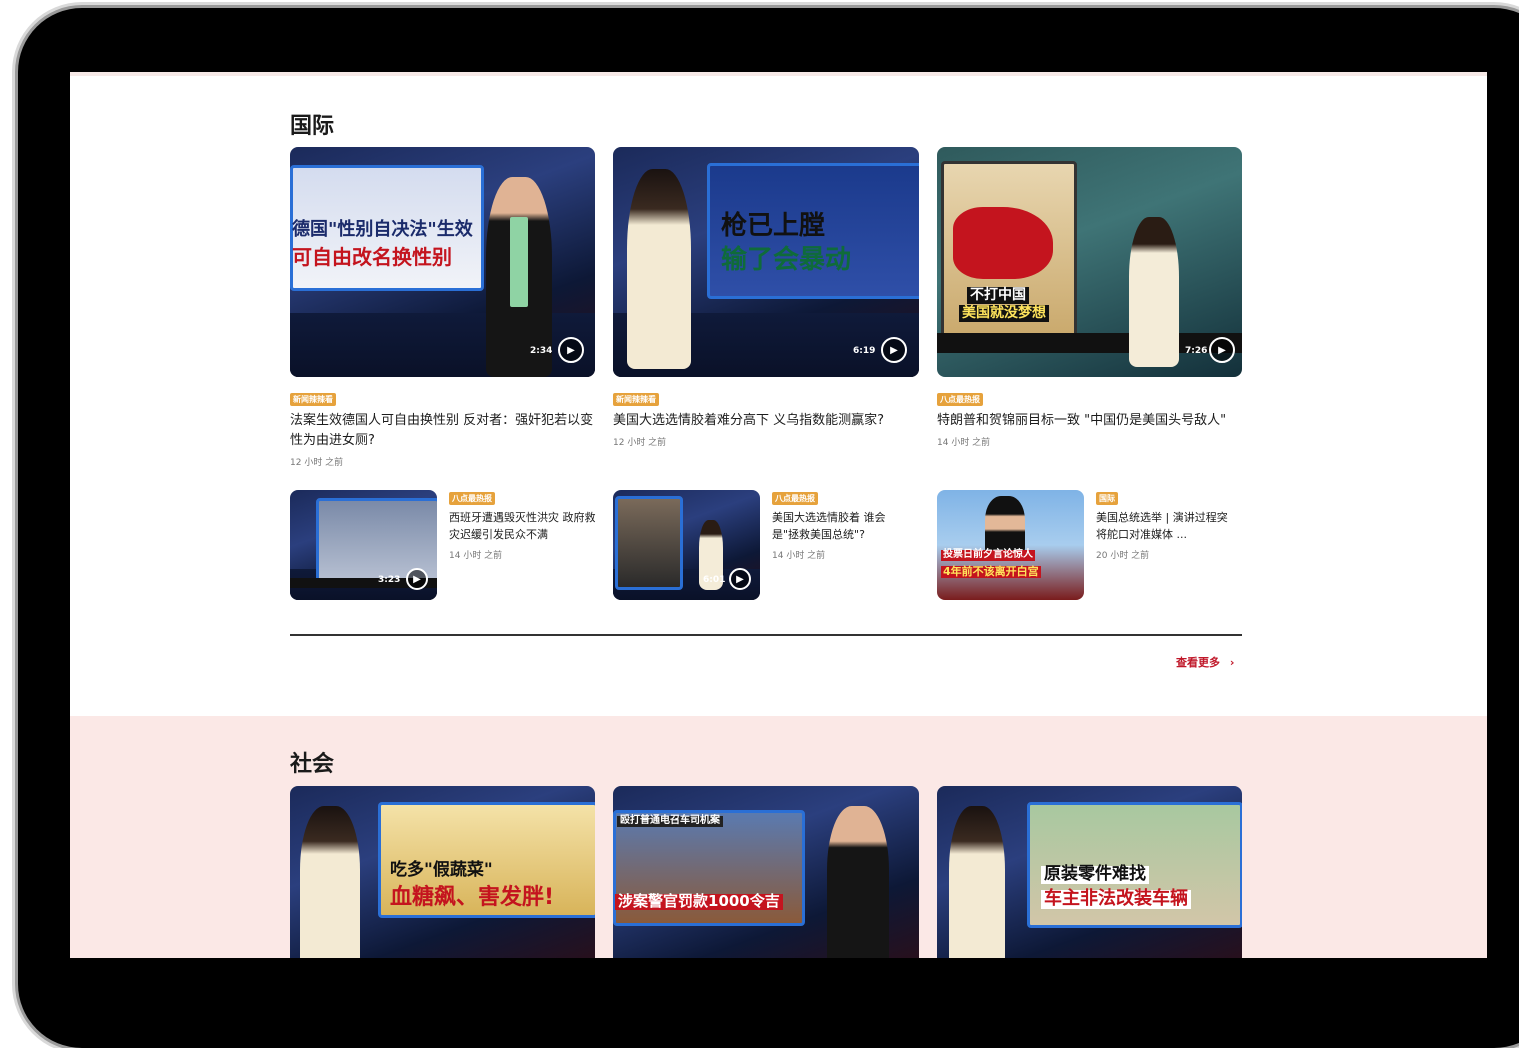  I want to click on thumbnail-headline-1: 不打中国, so click(998, 295).